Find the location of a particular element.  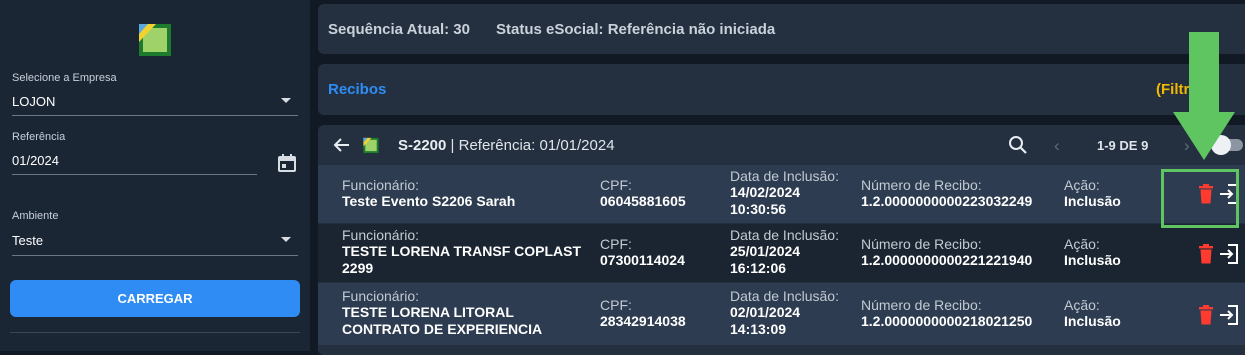

cpf-cell: CPF: 06045881605 is located at coordinates (643, 194).